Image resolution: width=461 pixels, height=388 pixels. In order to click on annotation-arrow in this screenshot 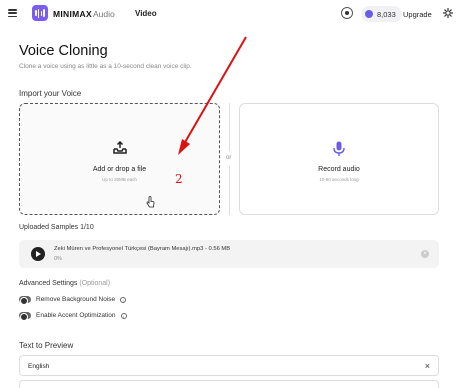, I will do `click(212, 95)`.